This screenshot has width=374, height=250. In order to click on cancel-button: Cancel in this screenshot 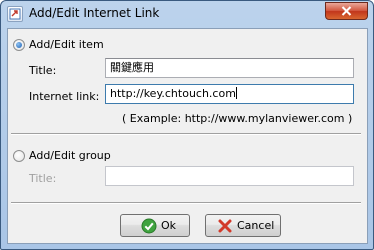, I will do `click(243, 225)`.